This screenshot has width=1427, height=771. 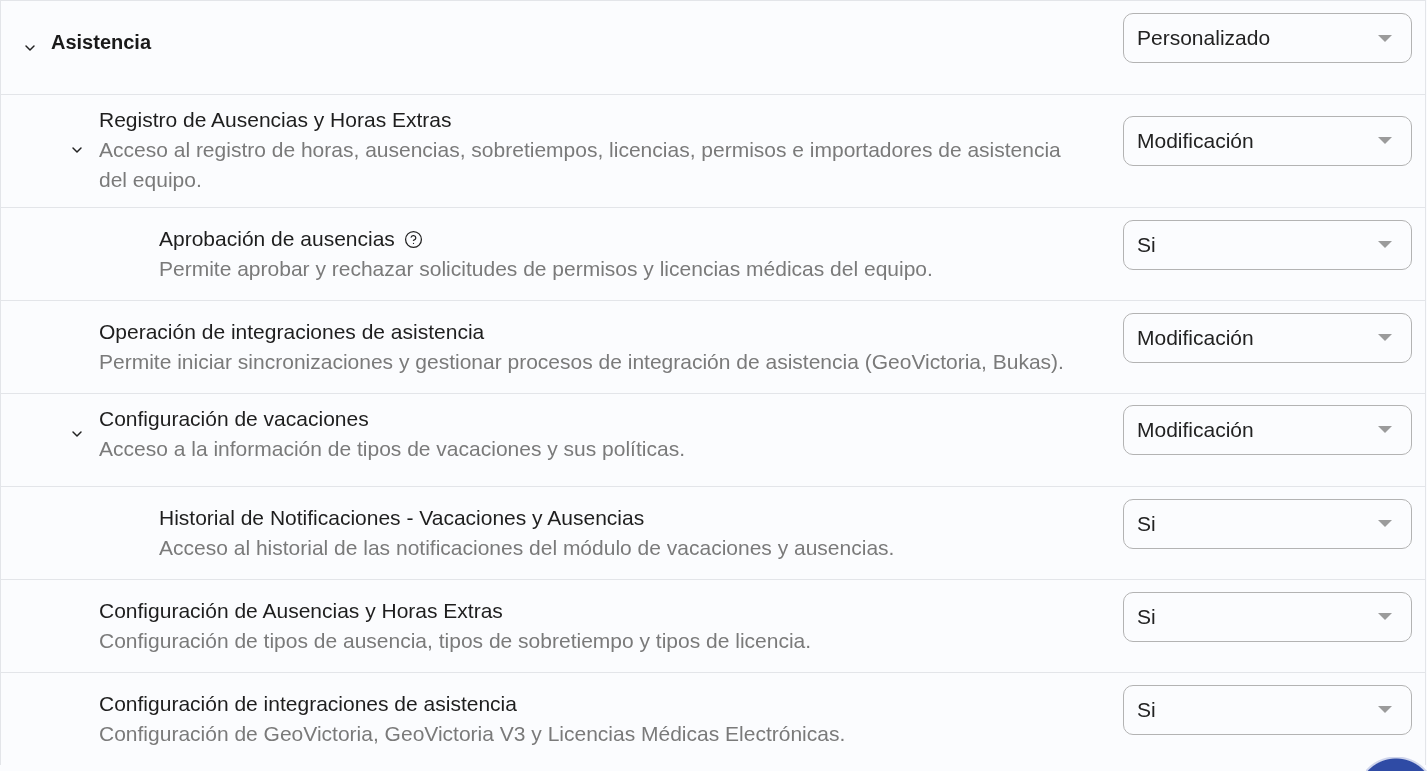 I want to click on permission-description: Permite iniciar sincronizaciones y gestionar procesos de integración de asistencia (GeoVictoria, Bukas)., so click(x=582, y=362).